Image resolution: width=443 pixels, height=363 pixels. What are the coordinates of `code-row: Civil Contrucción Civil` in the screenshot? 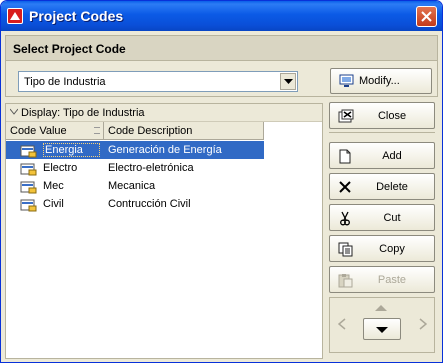 It's located at (135, 204).